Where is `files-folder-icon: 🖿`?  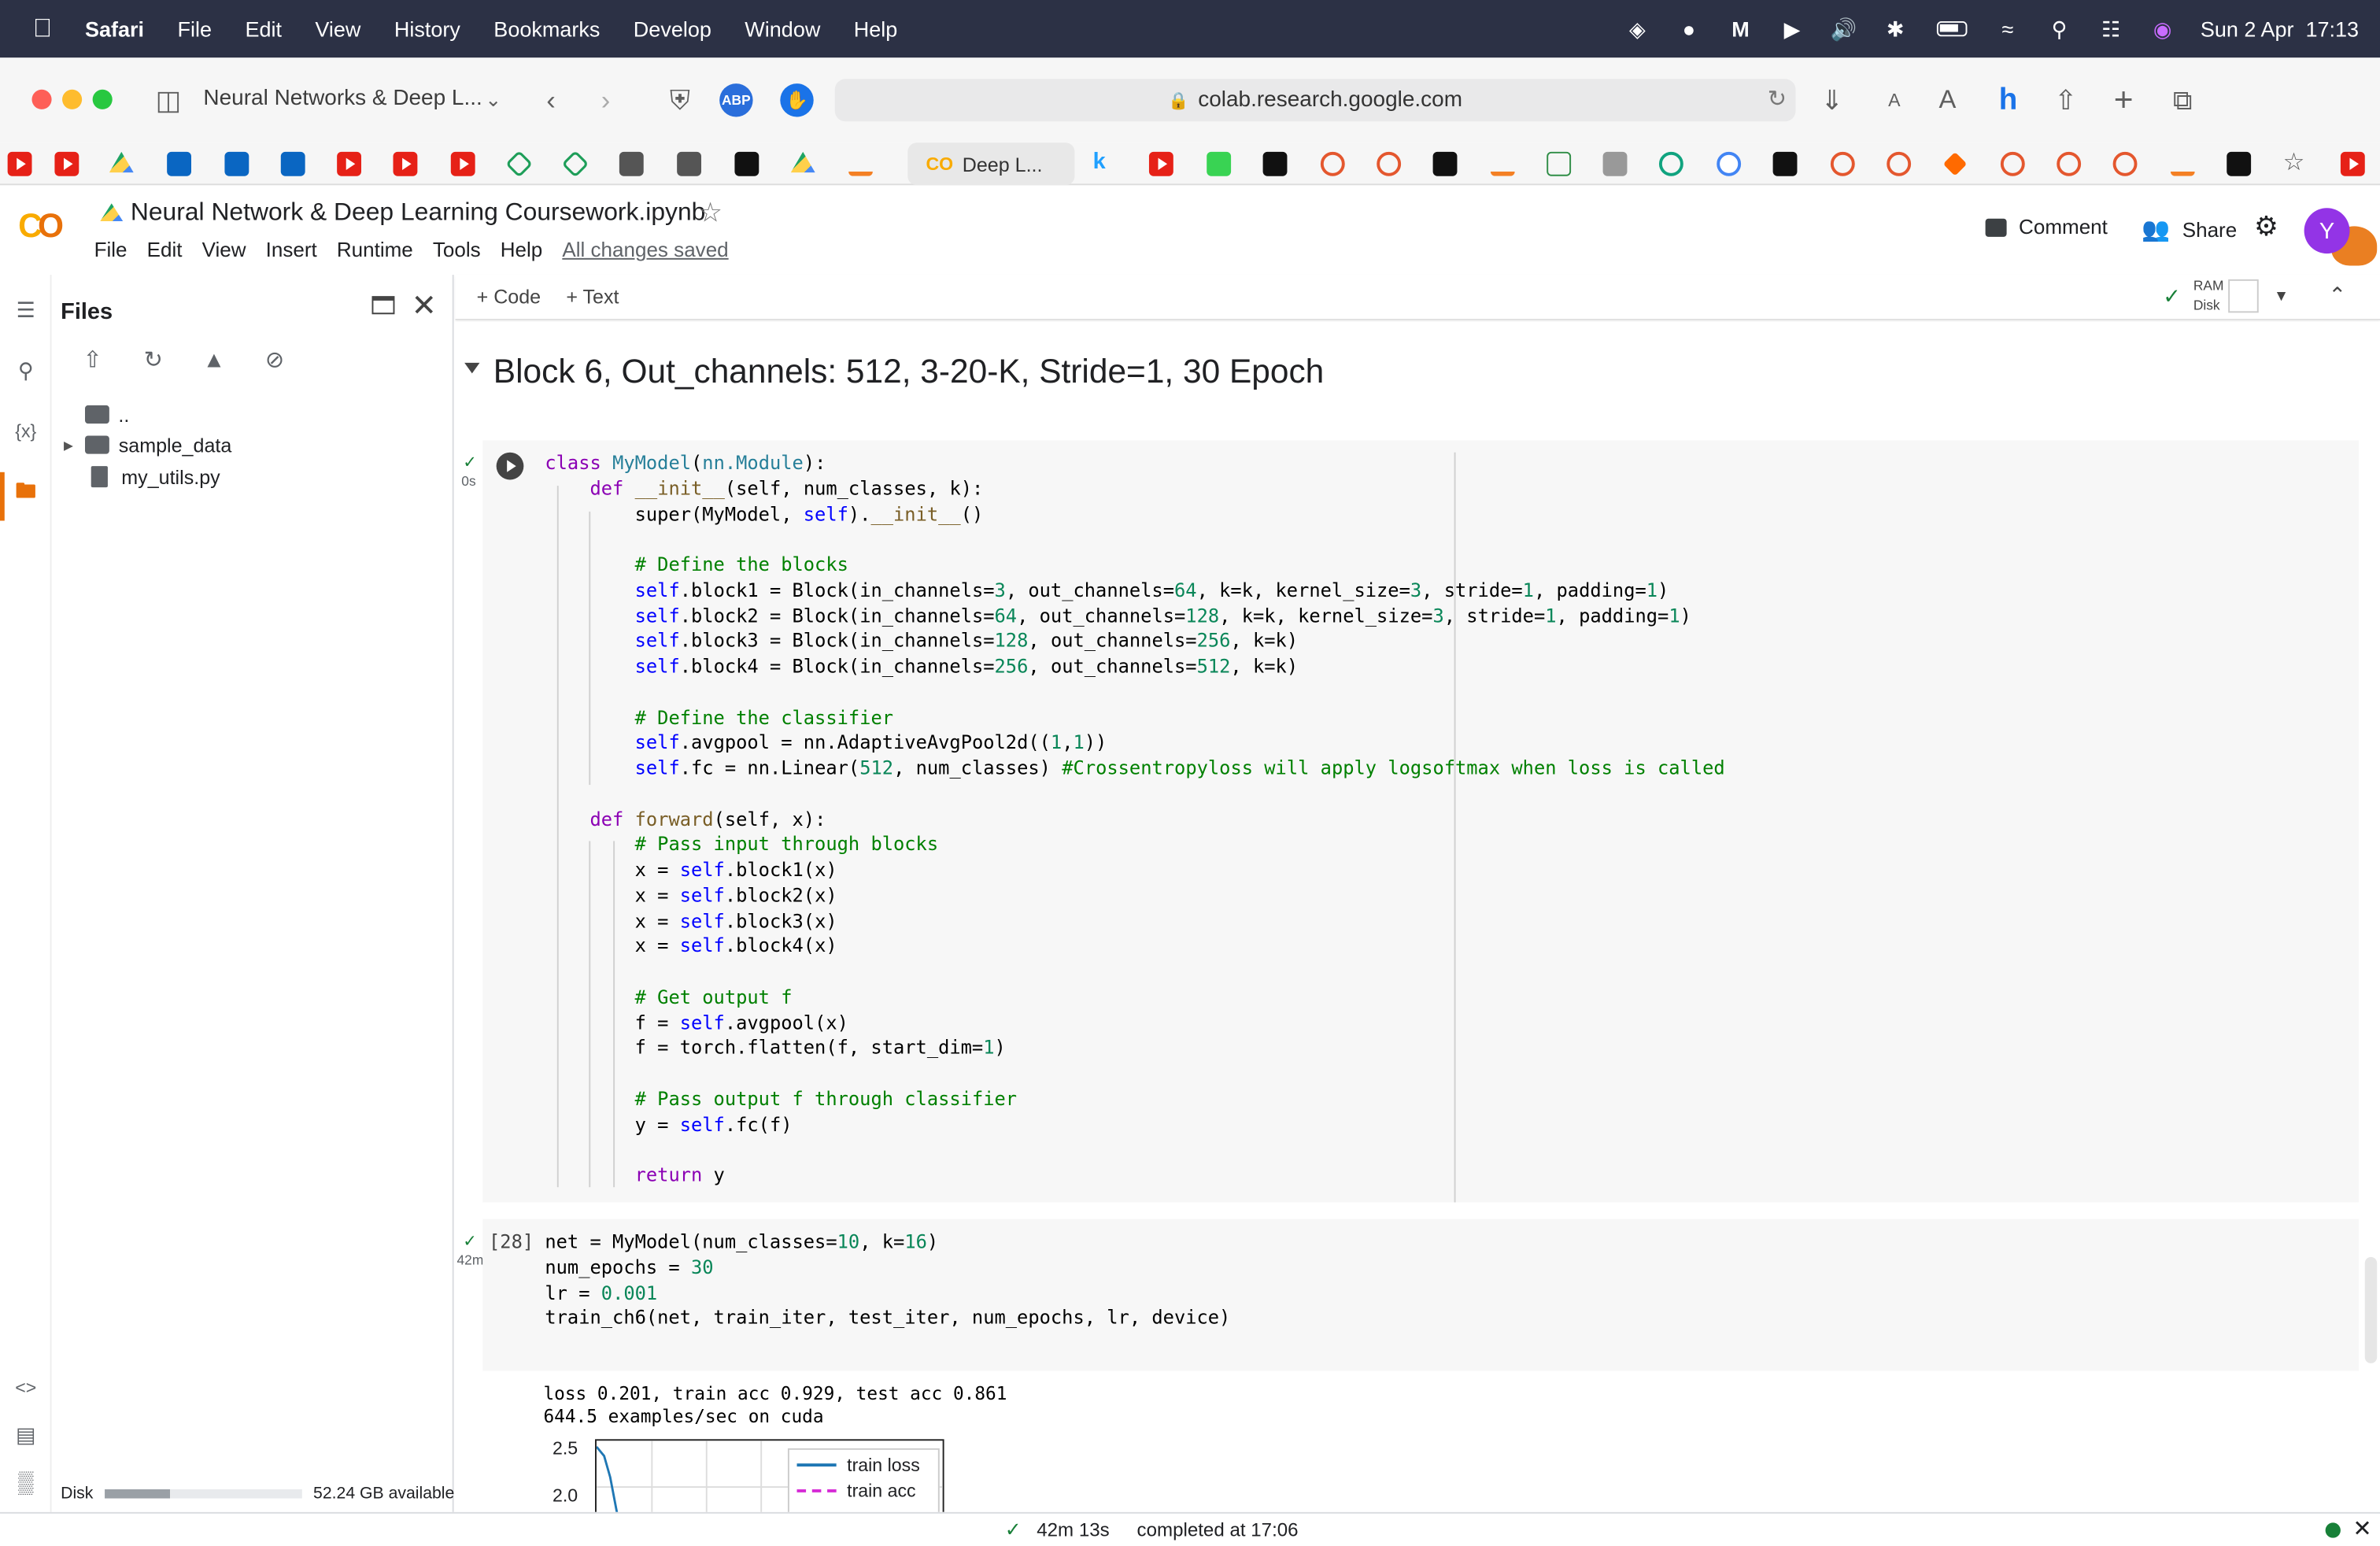
files-folder-icon: 🖿 is located at coordinates (25, 493).